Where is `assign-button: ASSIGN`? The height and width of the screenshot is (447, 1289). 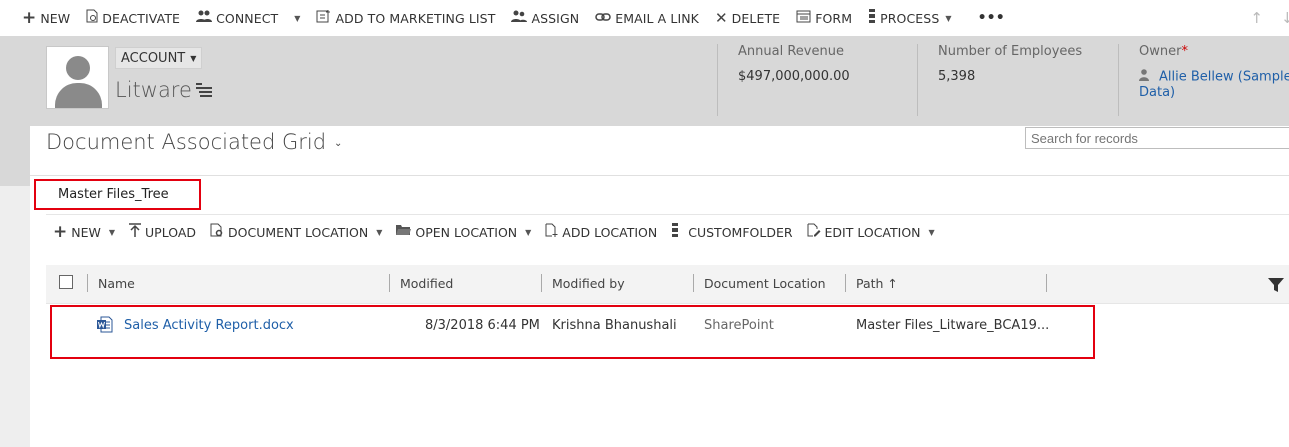
assign-button: ASSIGN is located at coordinates (545, 18).